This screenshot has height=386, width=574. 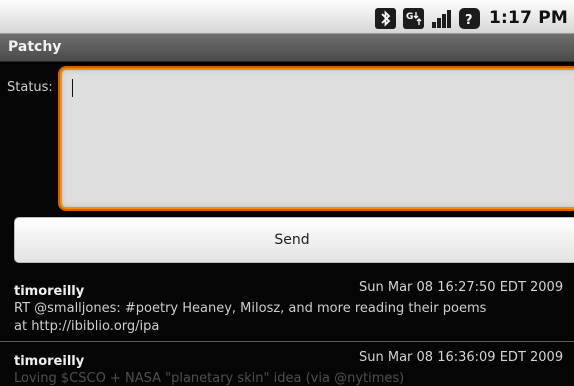 I want to click on status-label: Status:, so click(x=30, y=87).